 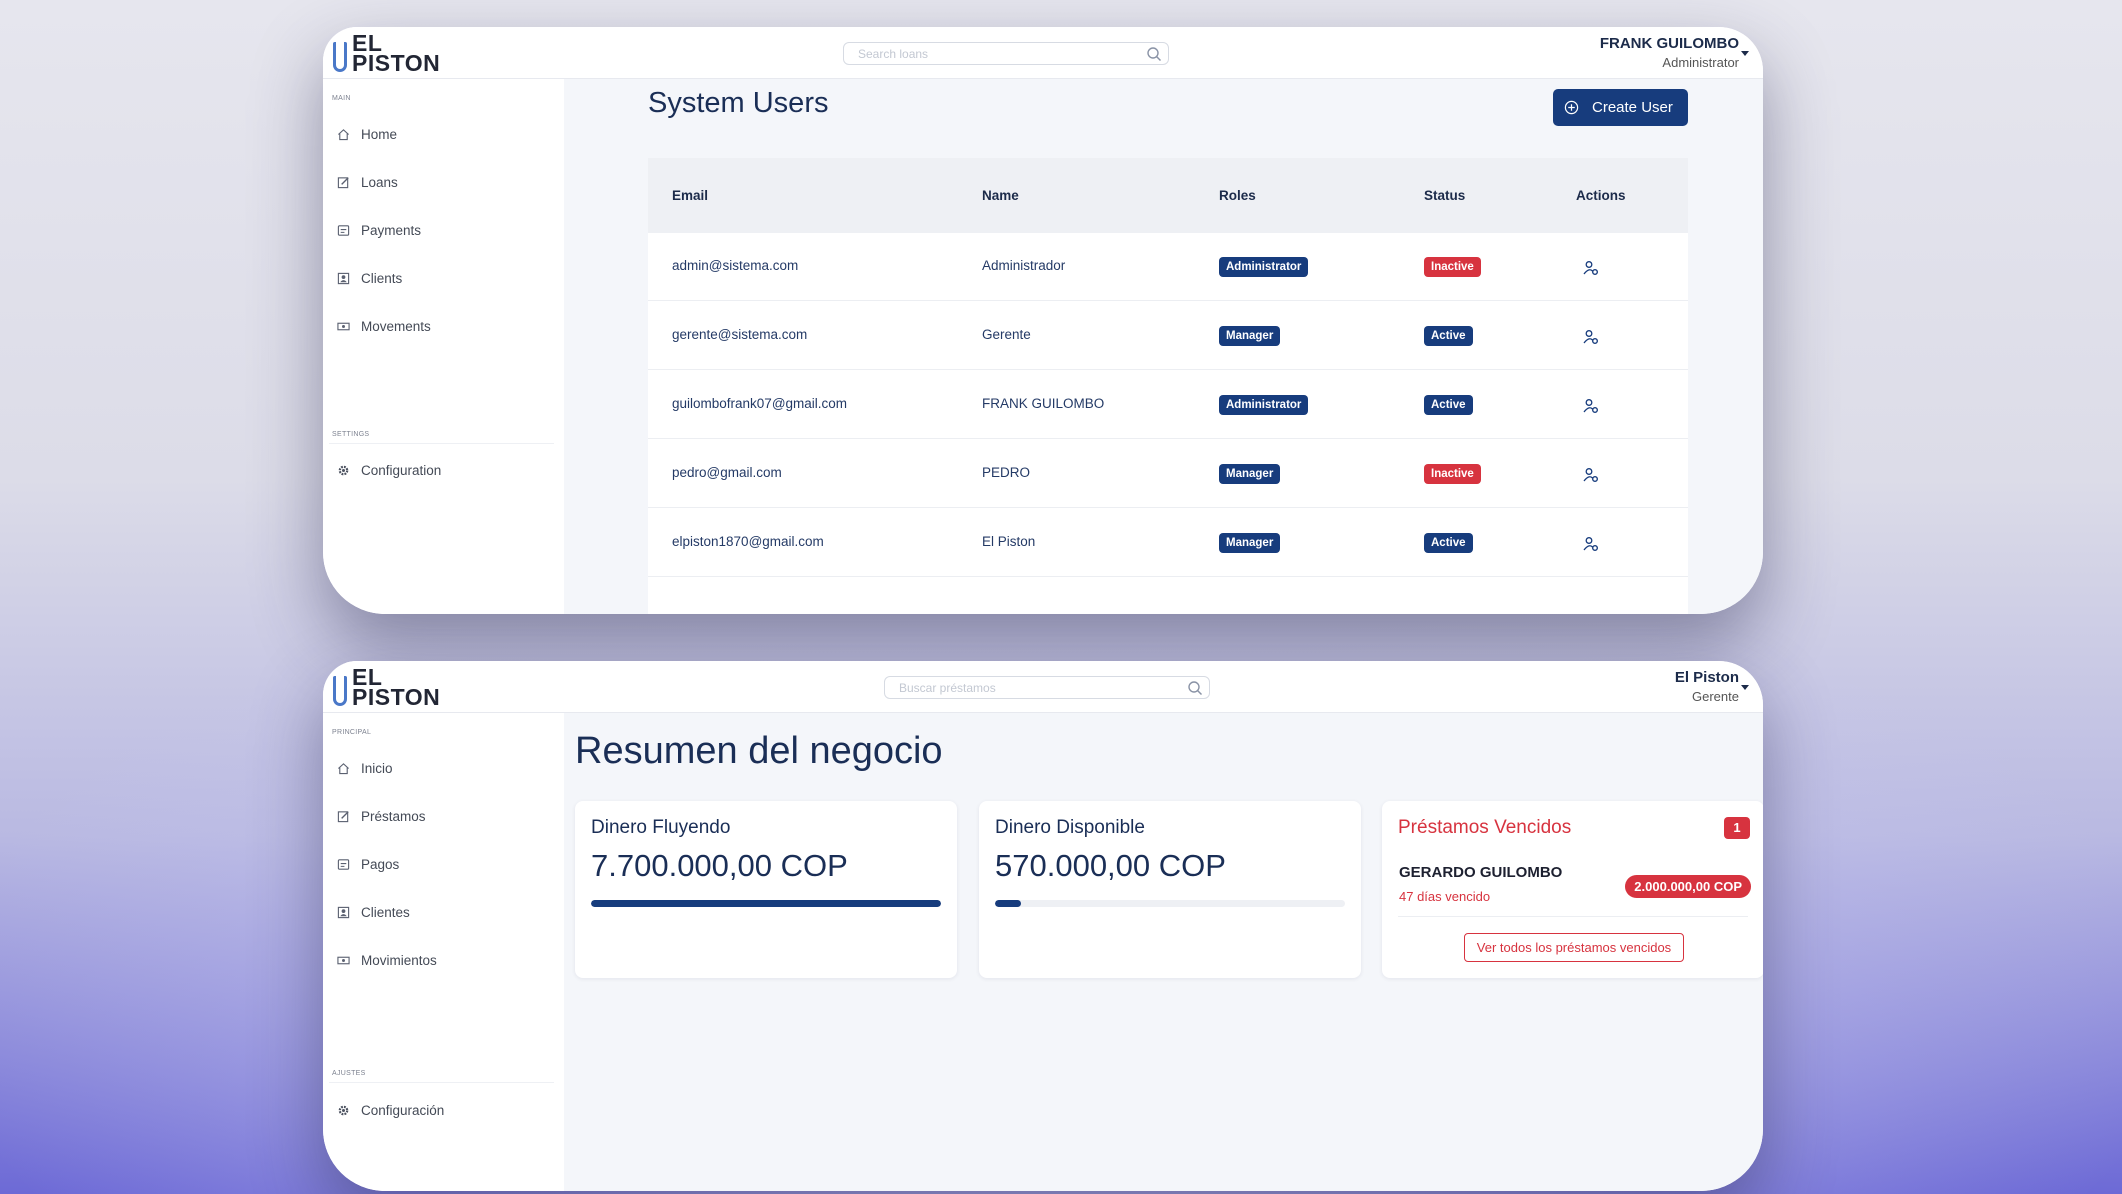 What do you see at coordinates (444, 327) in the screenshot?
I see `sidebar-item-movements: Movements` at bounding box center [444, 327].